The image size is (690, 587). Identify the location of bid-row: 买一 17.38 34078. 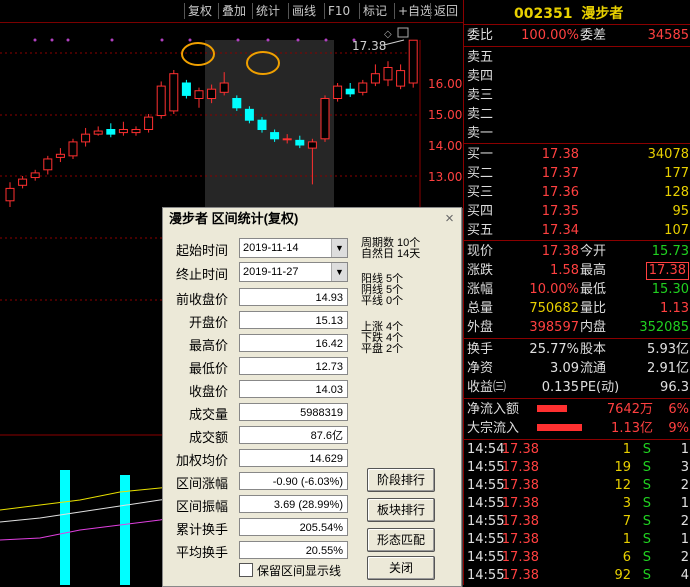
(578, 154).